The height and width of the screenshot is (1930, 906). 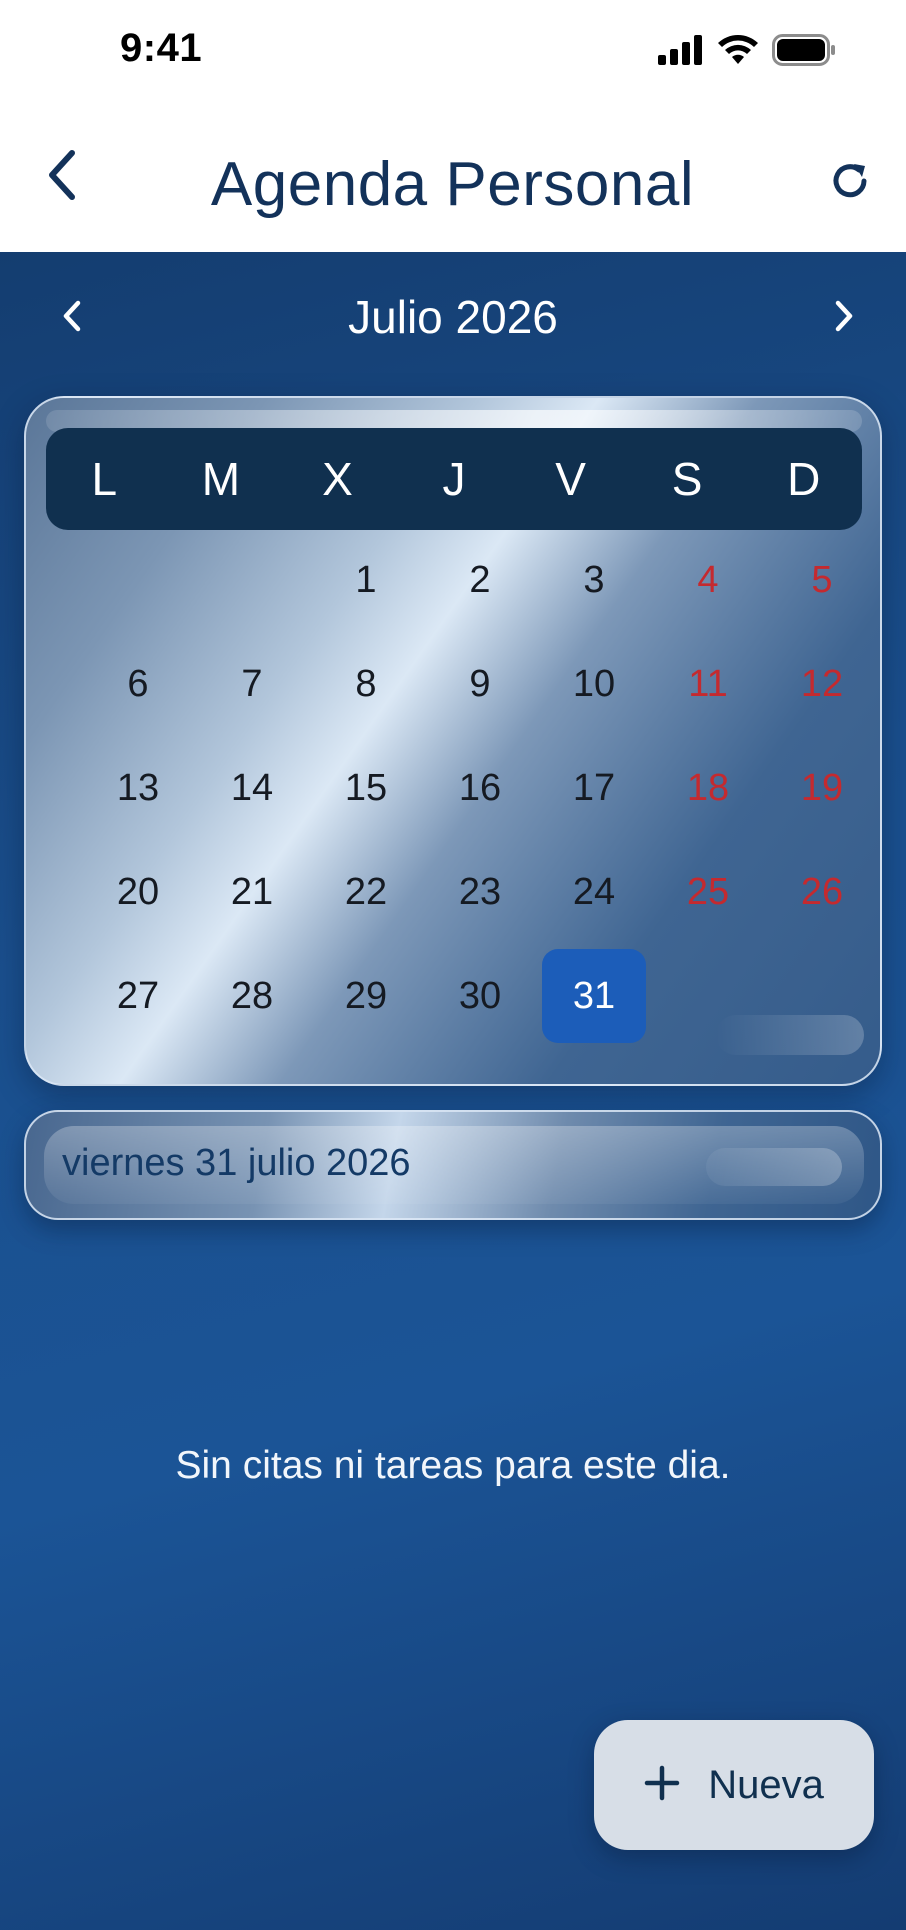 I want to click on calendar-day-number: 8, so click(x=366, y=683).